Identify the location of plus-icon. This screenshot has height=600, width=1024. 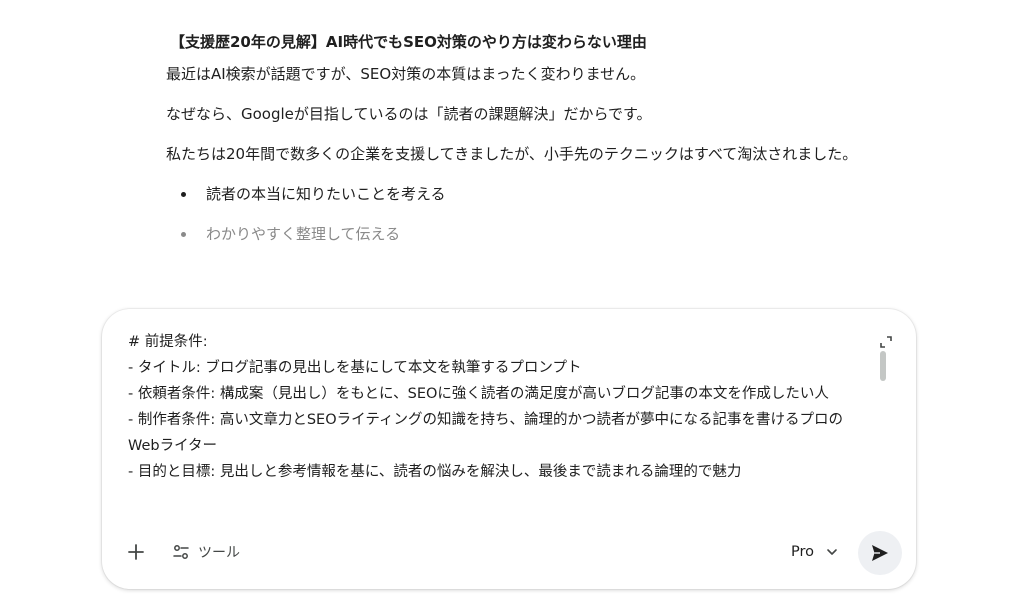
(136, 552).